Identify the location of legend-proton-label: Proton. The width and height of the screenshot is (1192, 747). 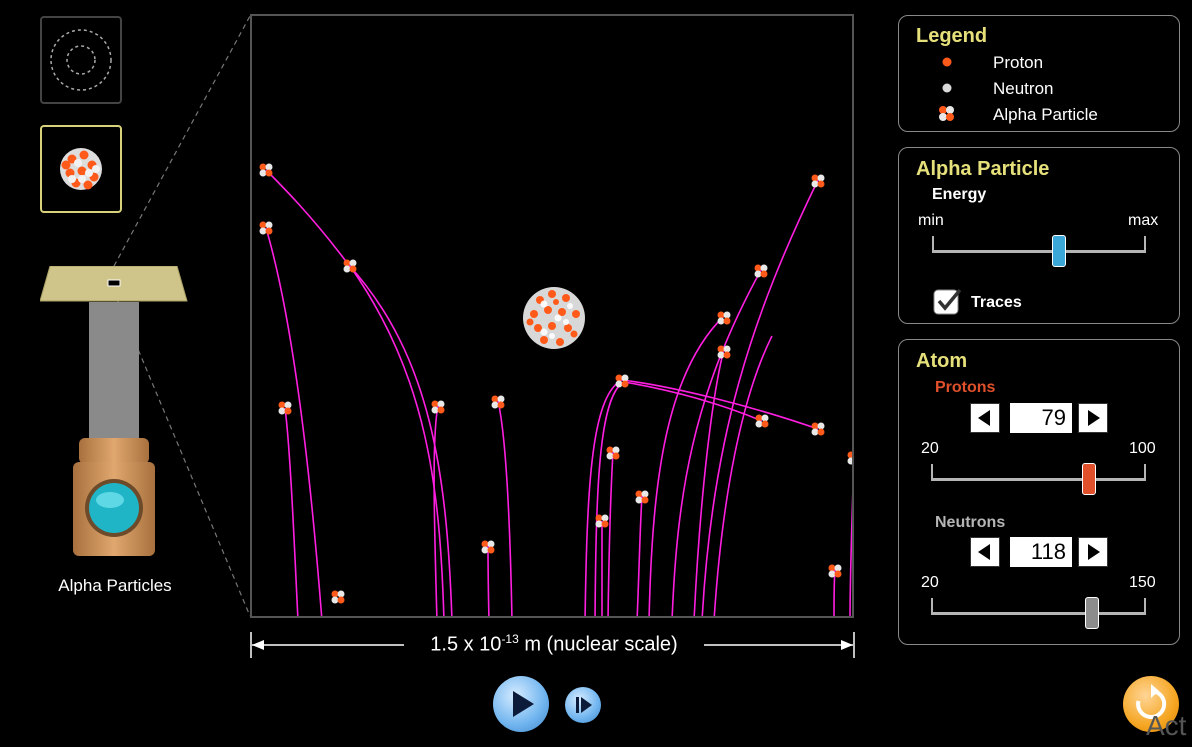
(1018, 62).